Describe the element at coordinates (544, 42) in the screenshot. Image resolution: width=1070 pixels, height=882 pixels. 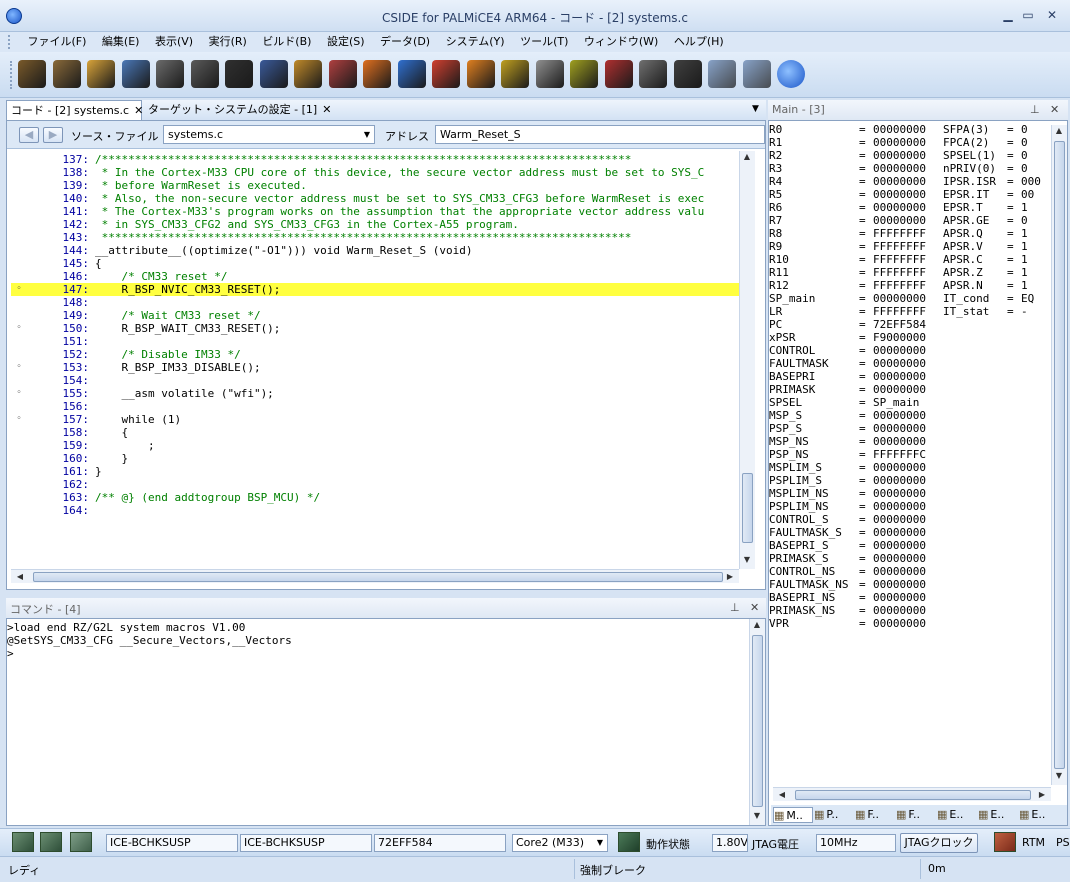
I see `menu-tools: ツール(T)` at that location.